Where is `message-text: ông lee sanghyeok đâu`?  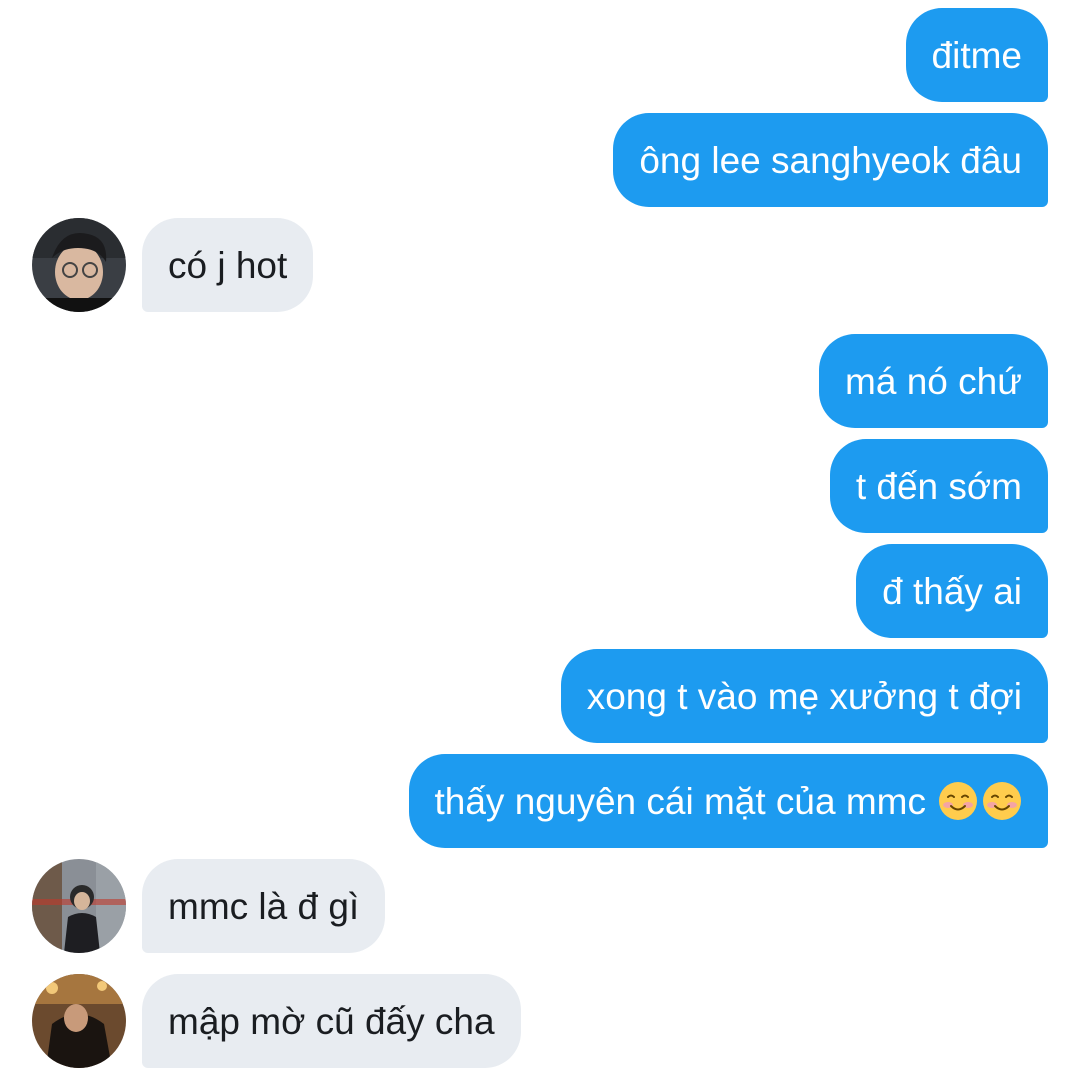
message-text: ông lee sanghyeok đâu is located at coordinates (830, 160).